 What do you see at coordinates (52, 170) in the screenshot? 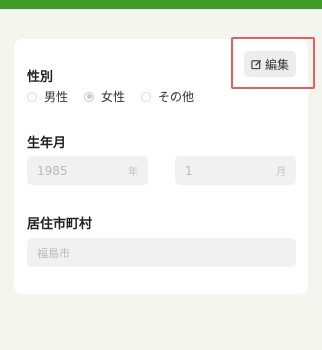
I see `birth-year-value: 1985` at bounding box center [52, 170].